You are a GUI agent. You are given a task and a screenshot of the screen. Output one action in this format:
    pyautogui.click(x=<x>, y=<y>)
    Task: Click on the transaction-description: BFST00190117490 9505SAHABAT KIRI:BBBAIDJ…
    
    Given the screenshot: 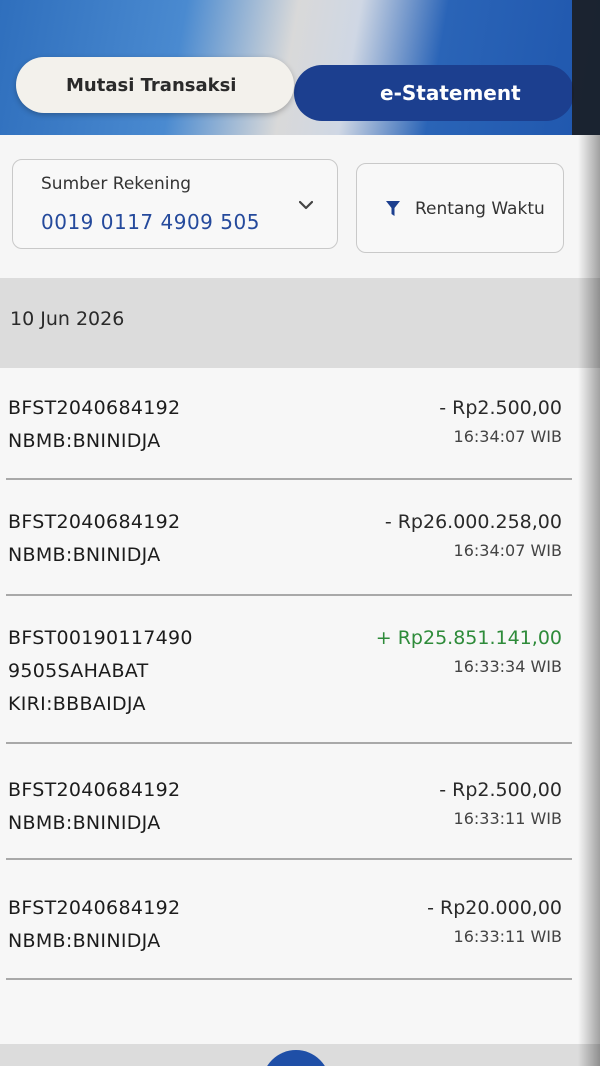 What is the action you would take?
    pyautogui.click(x=100, y=671)
    